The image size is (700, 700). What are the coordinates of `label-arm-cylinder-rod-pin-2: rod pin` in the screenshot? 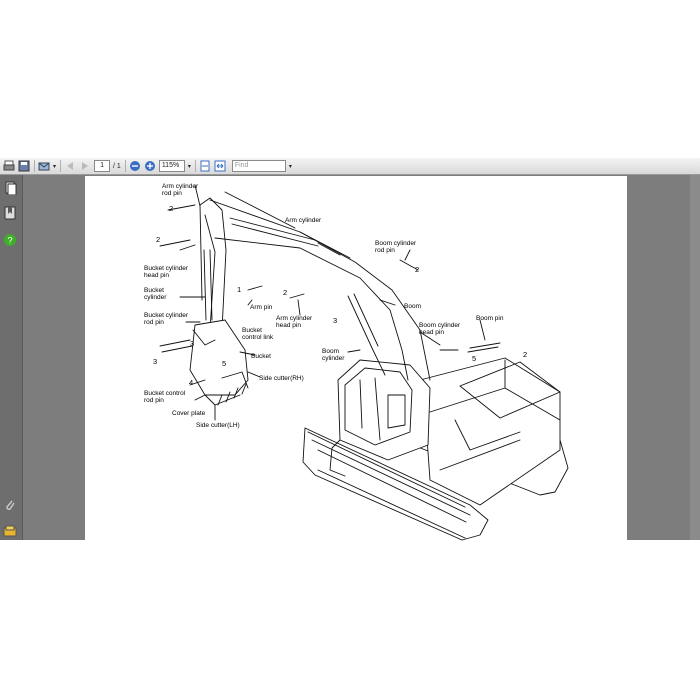 It's located at (172, 193).